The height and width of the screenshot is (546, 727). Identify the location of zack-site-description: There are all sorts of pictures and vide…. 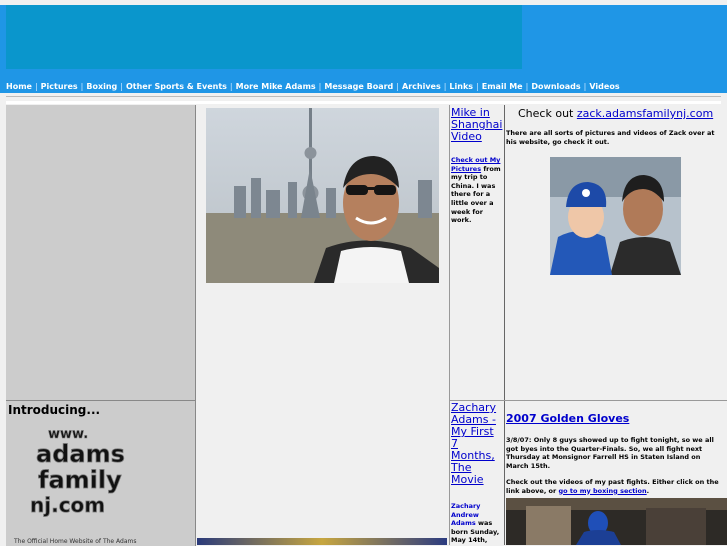
(610, 137).